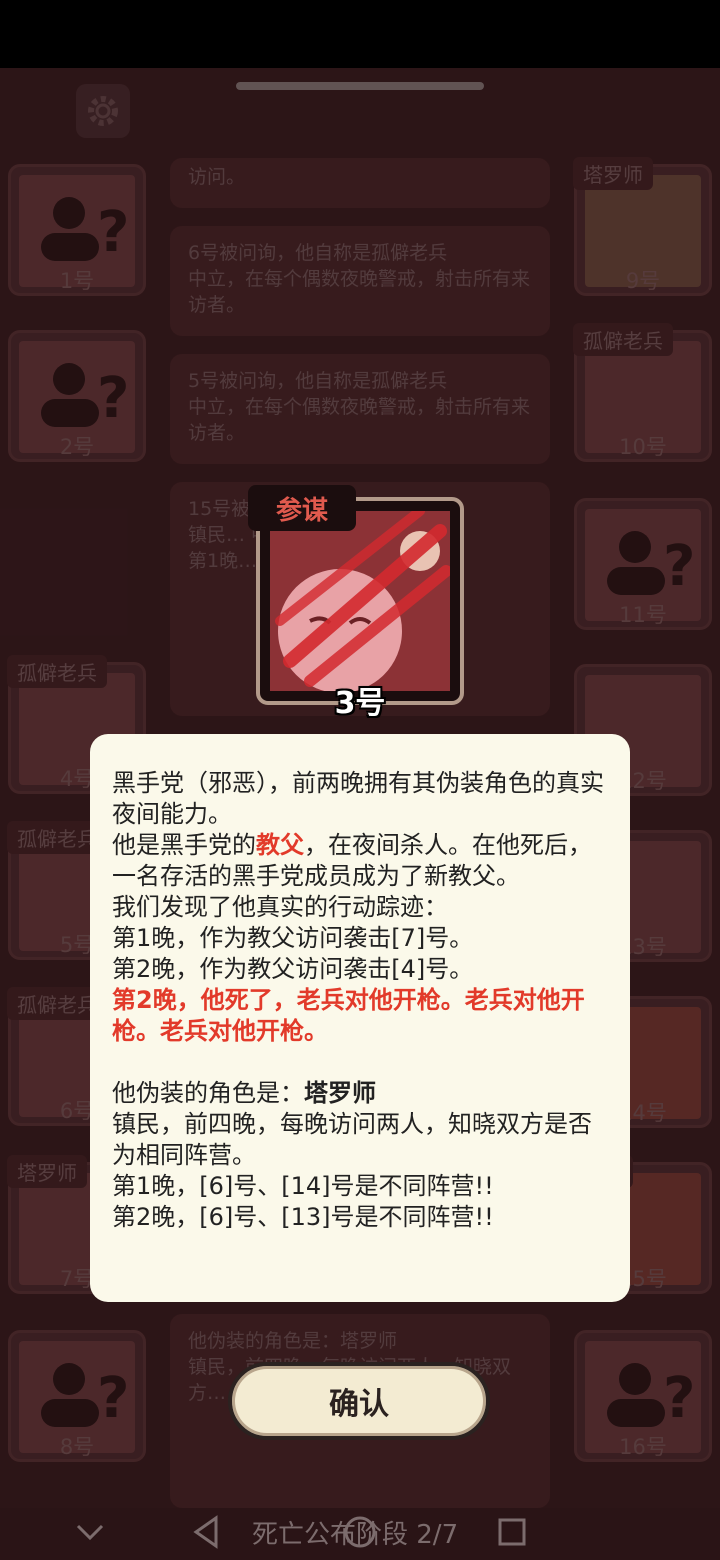 The image size is (720, 1560). Describe the element at coordinates (302, 508) in the screenshot. I see `role-badge: 参谋` at that location.